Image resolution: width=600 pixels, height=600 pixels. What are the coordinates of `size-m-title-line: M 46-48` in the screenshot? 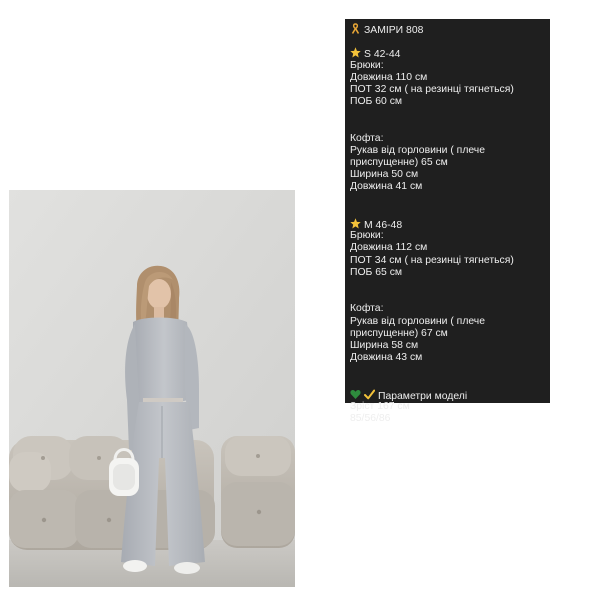 It's located at (450, 224).